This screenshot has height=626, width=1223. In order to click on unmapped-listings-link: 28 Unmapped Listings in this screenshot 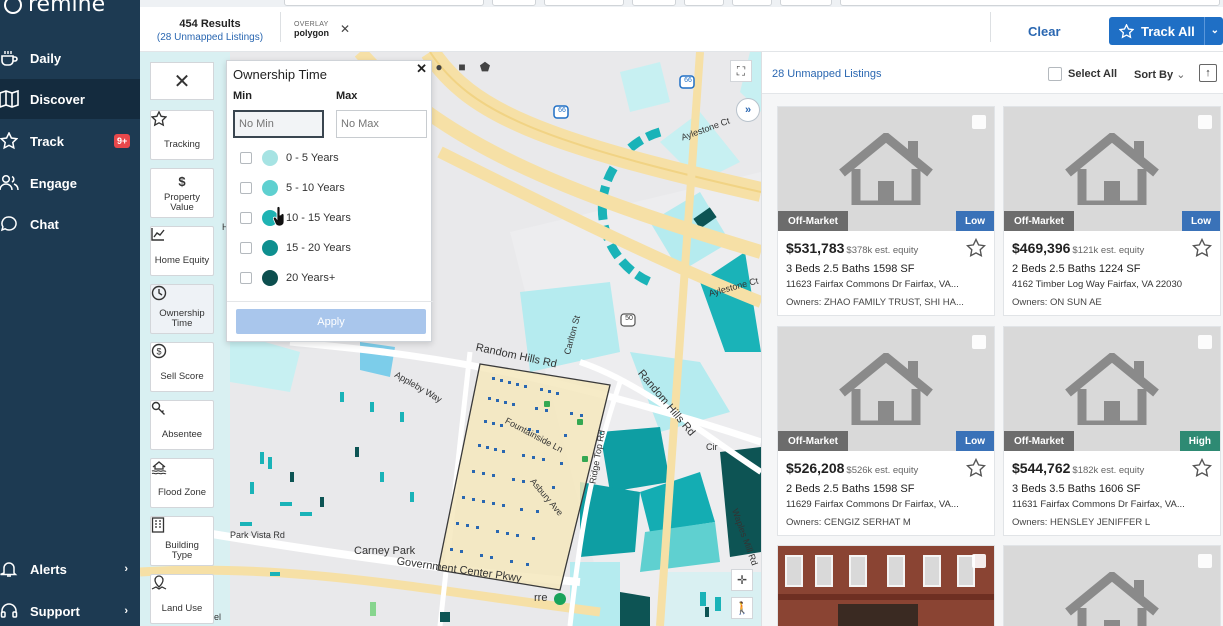, I will do `click(826, 74)`.